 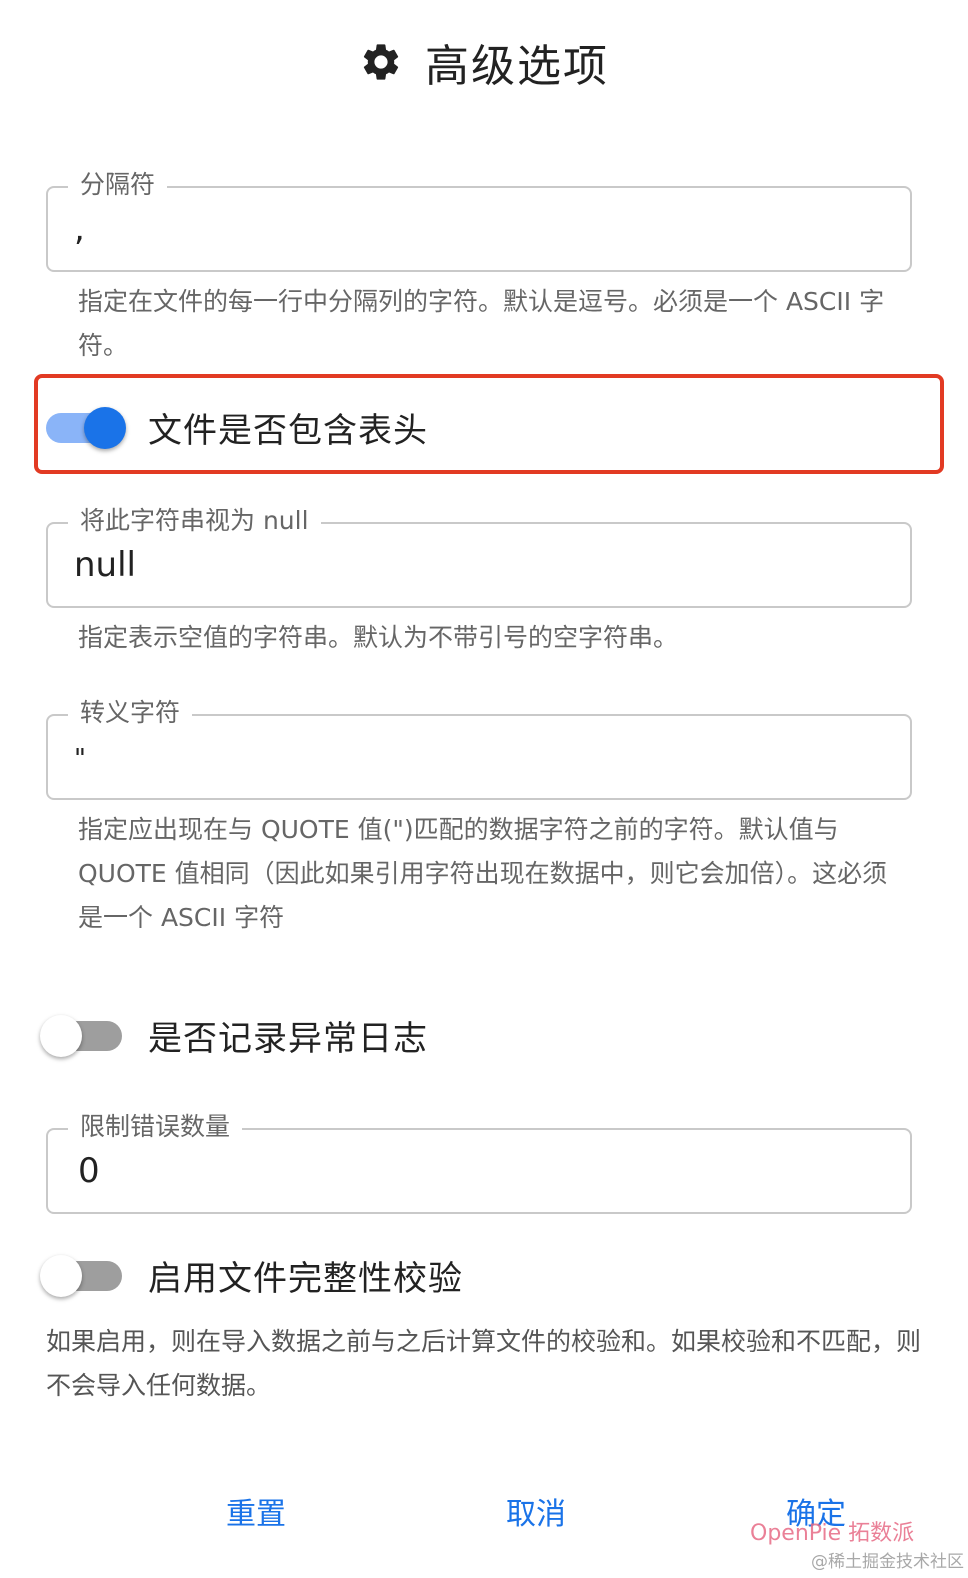 I want to click on checksum-toggle-label: 启用文件完整性校验, so click(x=305, y=1278).